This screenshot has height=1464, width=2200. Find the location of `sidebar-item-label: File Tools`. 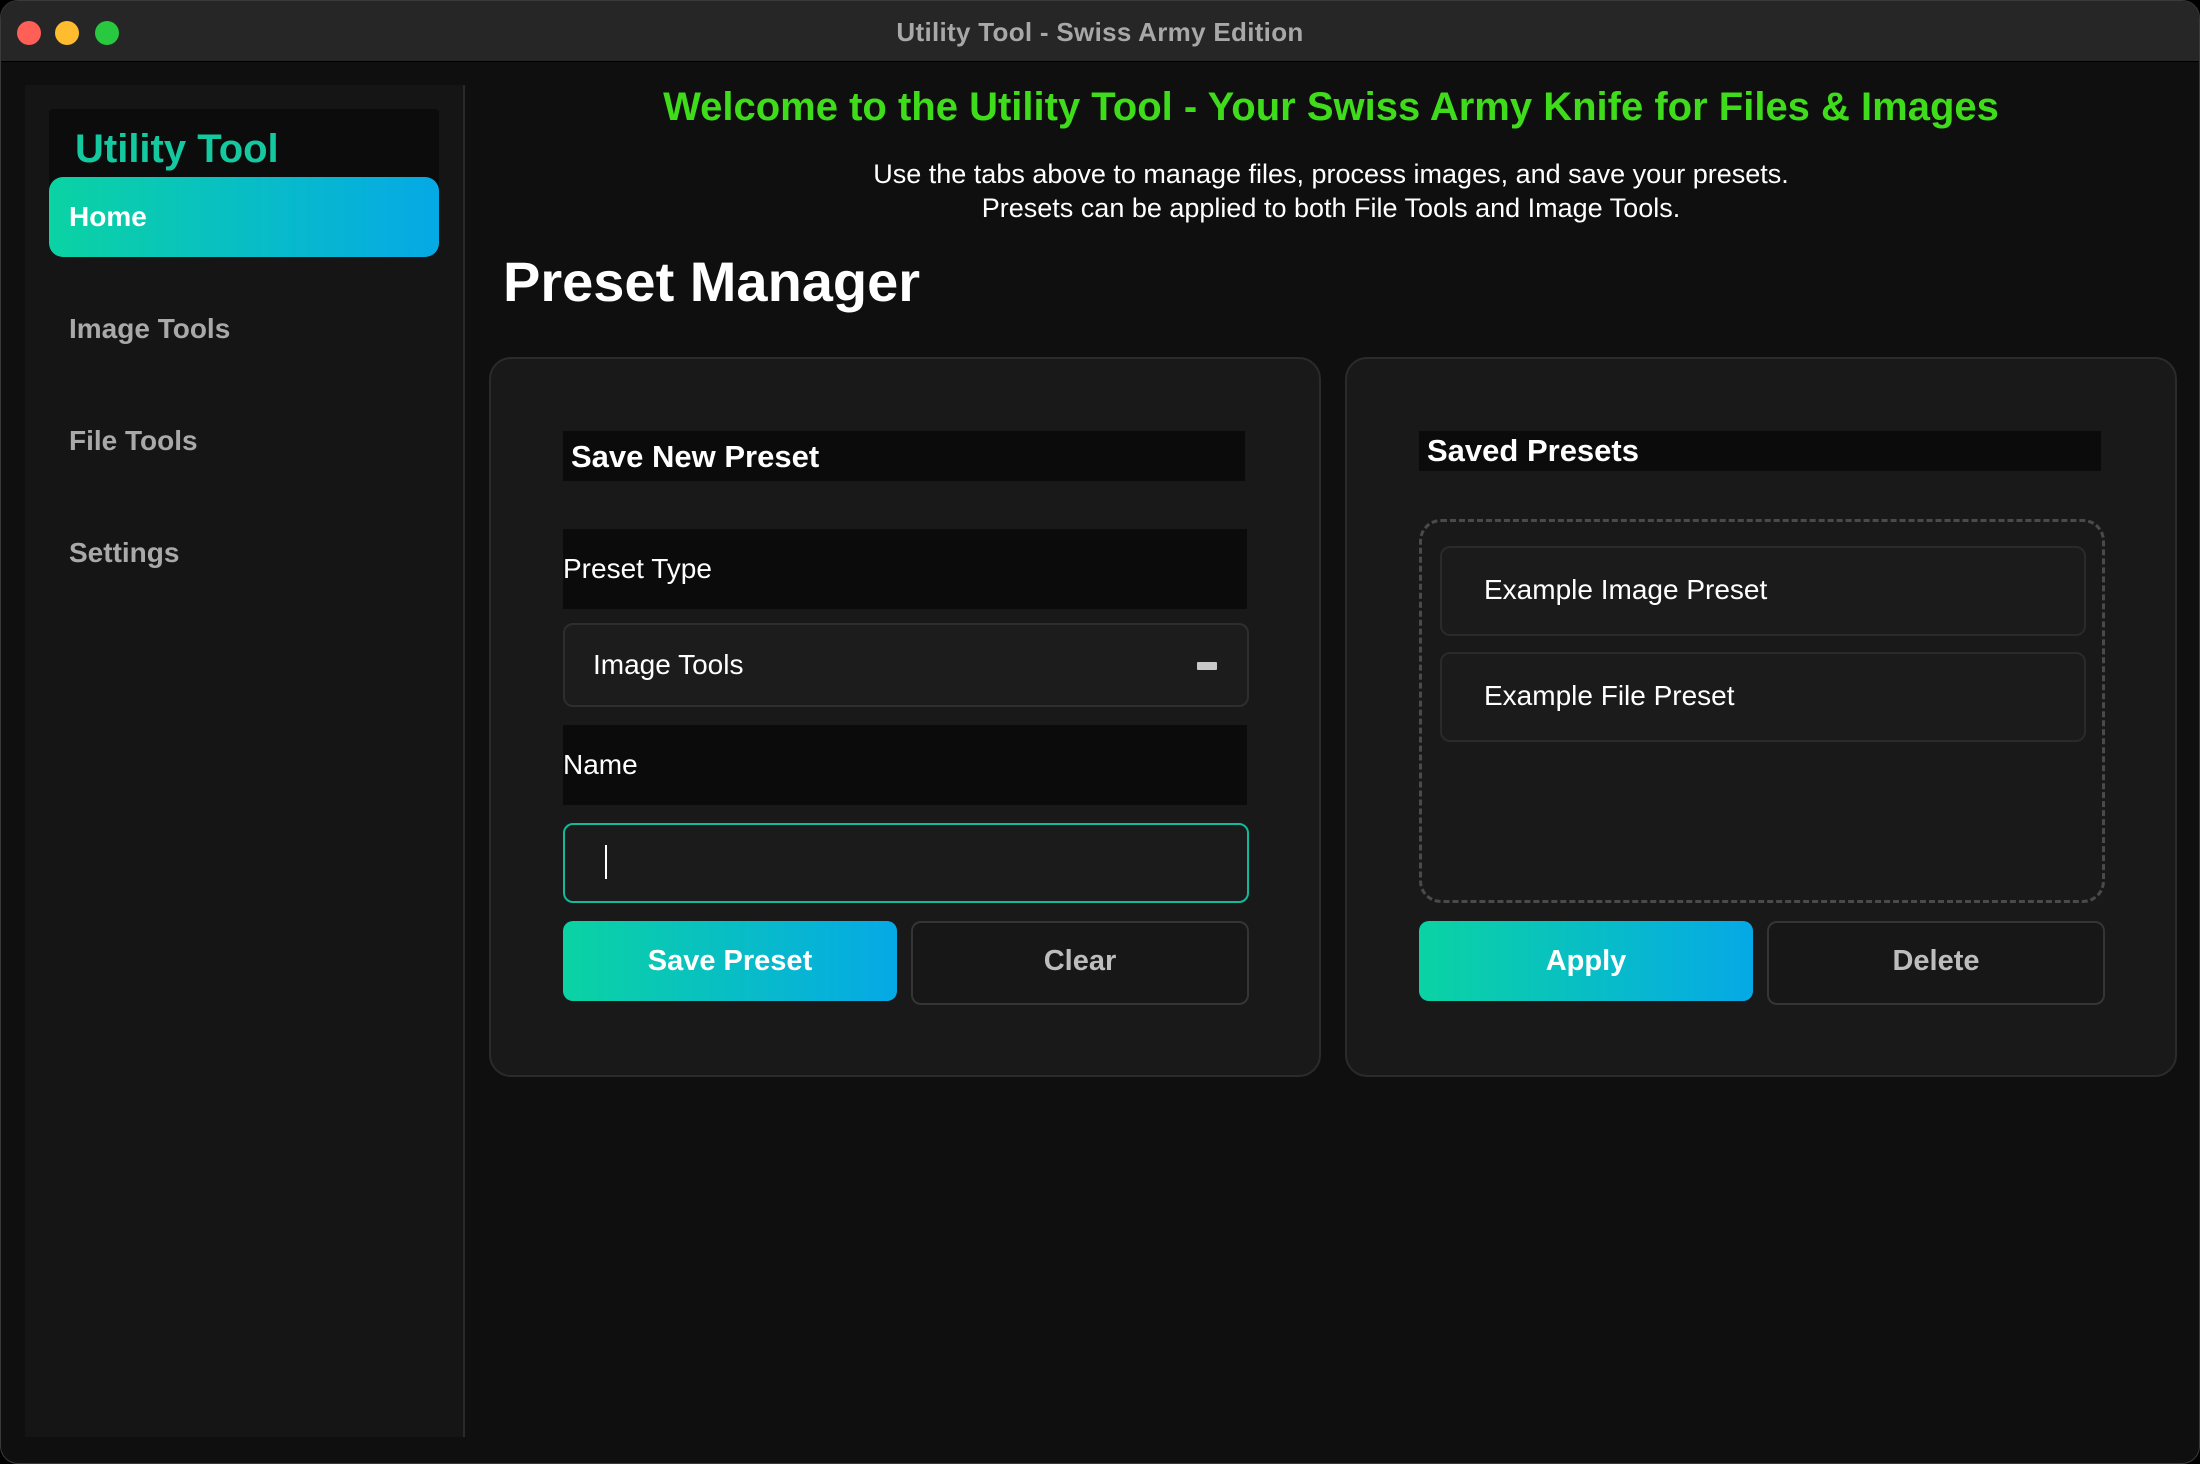

sidebar-item-label: File Tools is located at coordinates (133, 440).